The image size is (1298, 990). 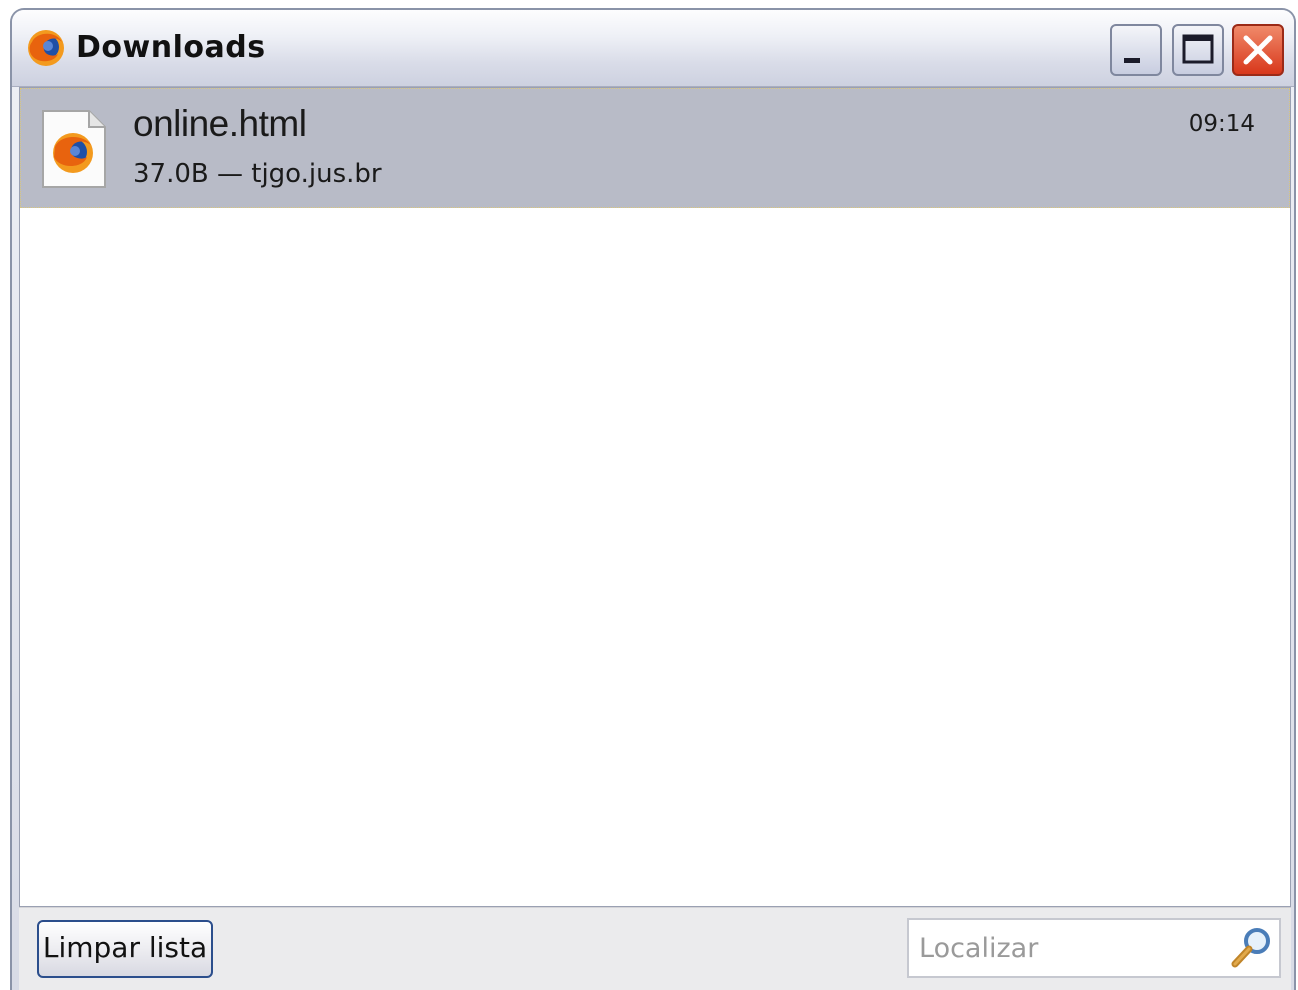 What do you see at coordinates (171, 47) in the screenshot?
I see `window-title: Downloads` at bounding box center [171, 47].